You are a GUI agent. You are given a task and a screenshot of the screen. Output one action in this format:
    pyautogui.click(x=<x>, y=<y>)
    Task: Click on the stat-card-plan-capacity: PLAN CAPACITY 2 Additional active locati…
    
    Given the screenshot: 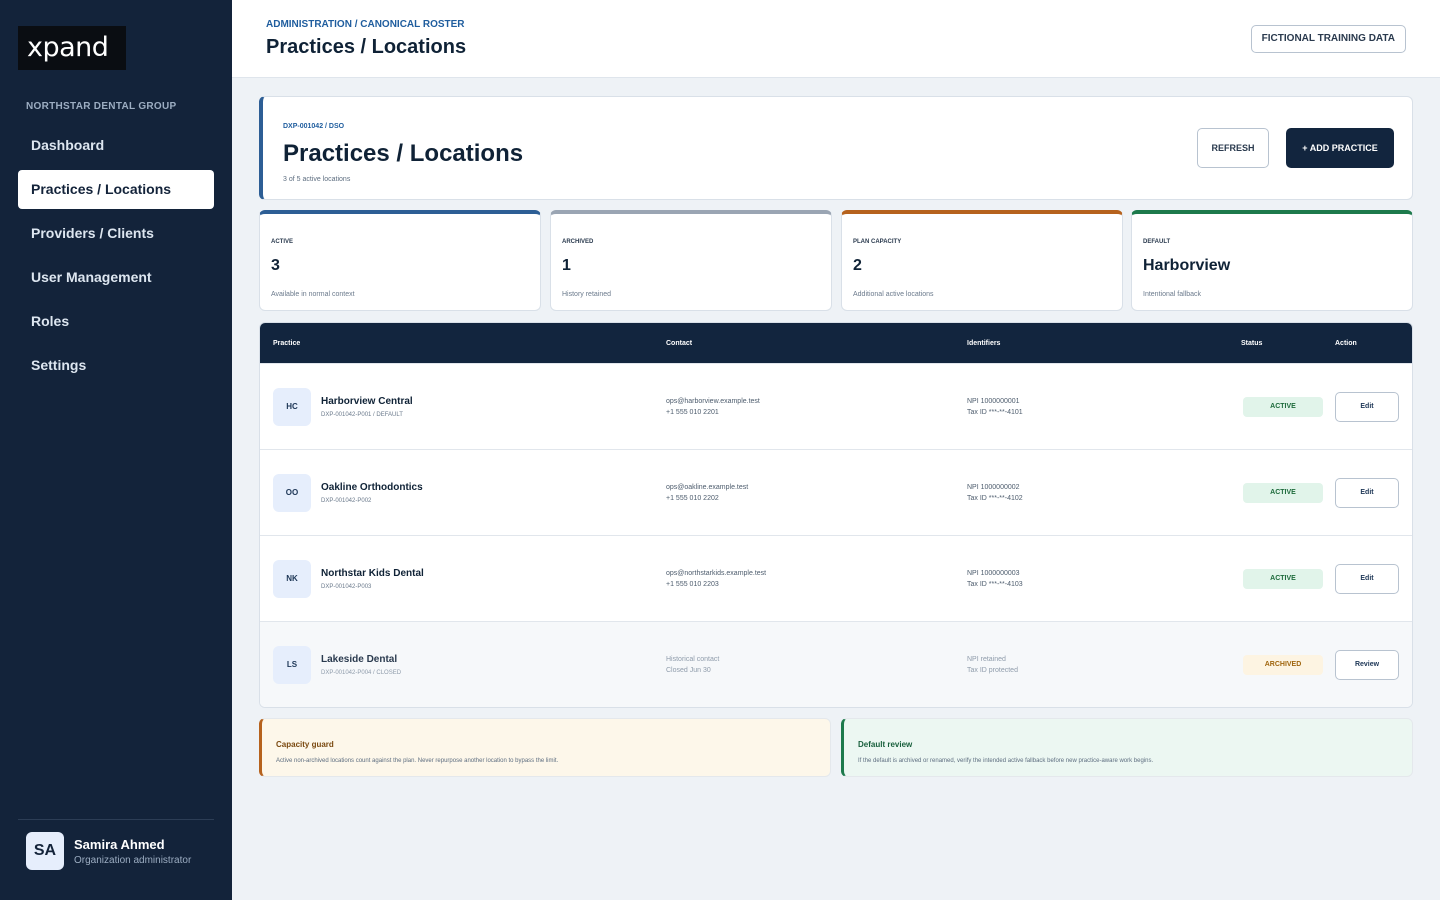 What is the action you would take?
    pyautogui.click(x=982, y=260)
    